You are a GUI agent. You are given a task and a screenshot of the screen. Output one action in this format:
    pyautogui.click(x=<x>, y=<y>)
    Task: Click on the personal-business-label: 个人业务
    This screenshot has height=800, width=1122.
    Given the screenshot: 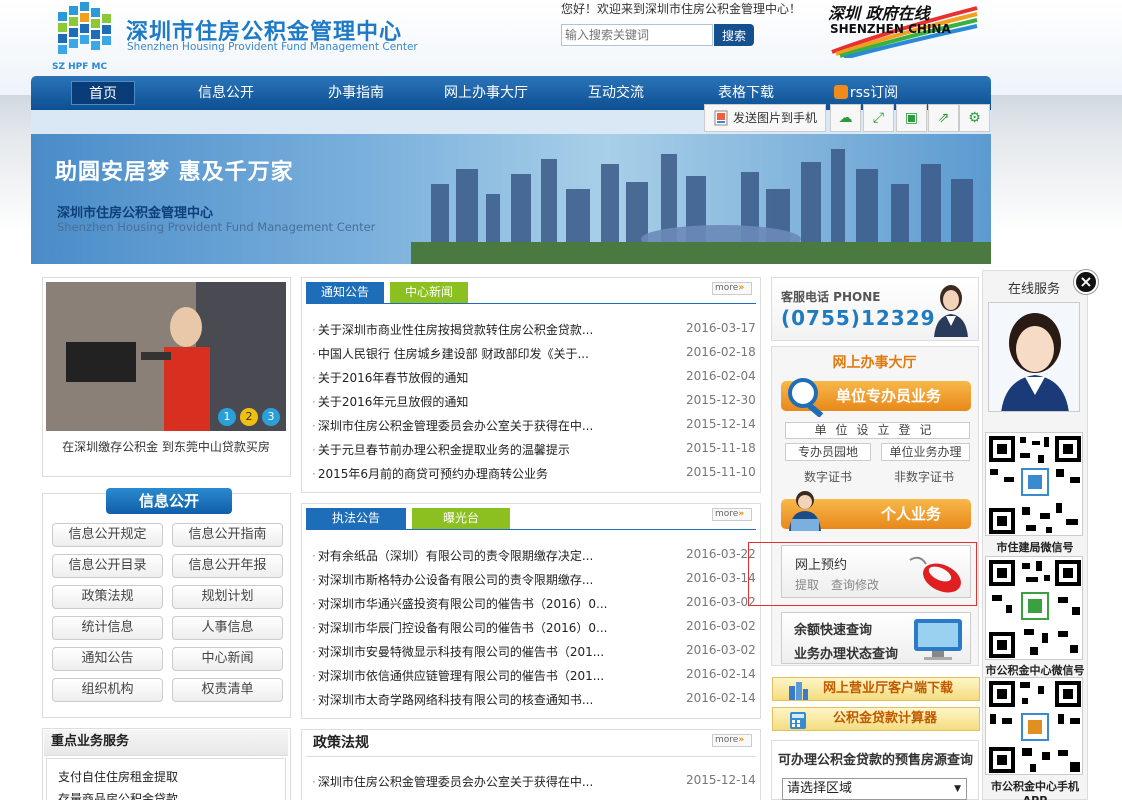 What is the action you would take?
    pyautogui.click(x=910, y=514)
    